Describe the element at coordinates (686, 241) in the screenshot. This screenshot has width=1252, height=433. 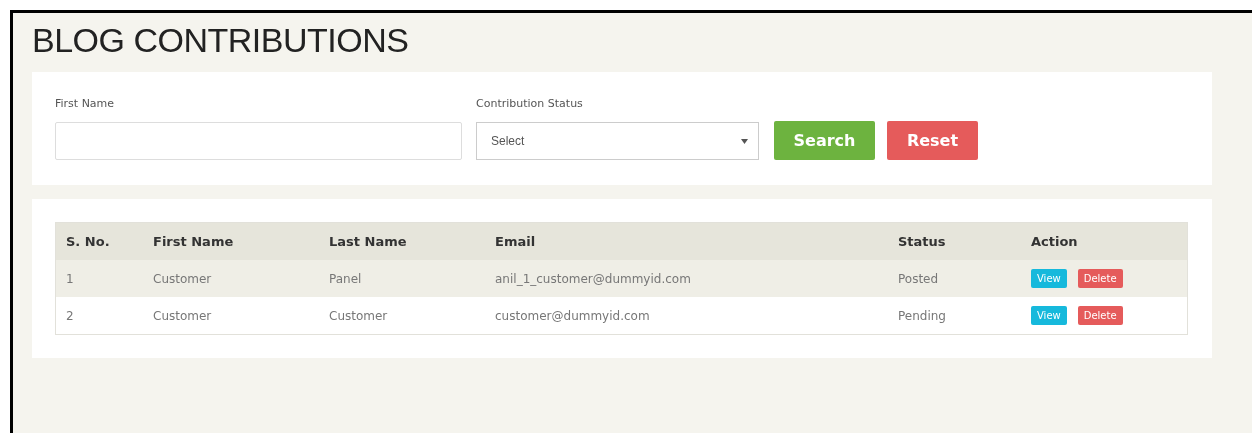
I see `column-header: Email` at that location.